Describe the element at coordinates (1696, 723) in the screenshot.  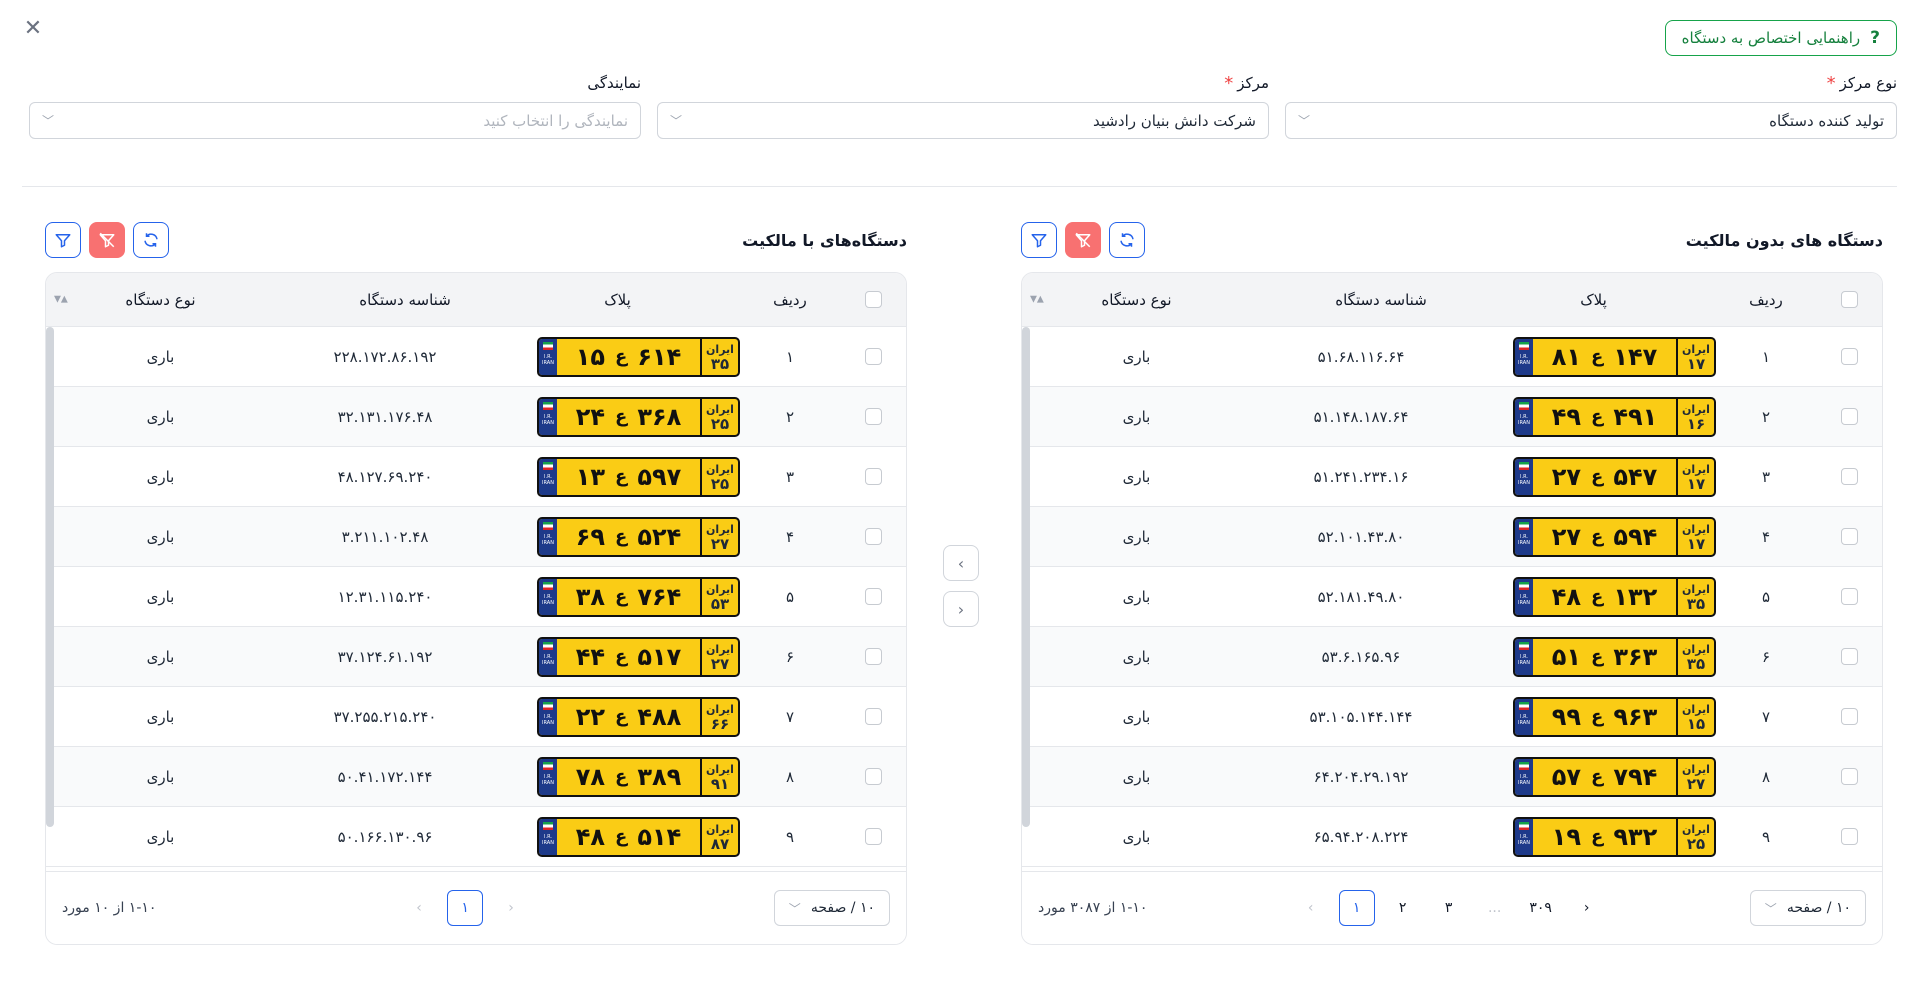
I see `plate-region: ۱۵` at that location.